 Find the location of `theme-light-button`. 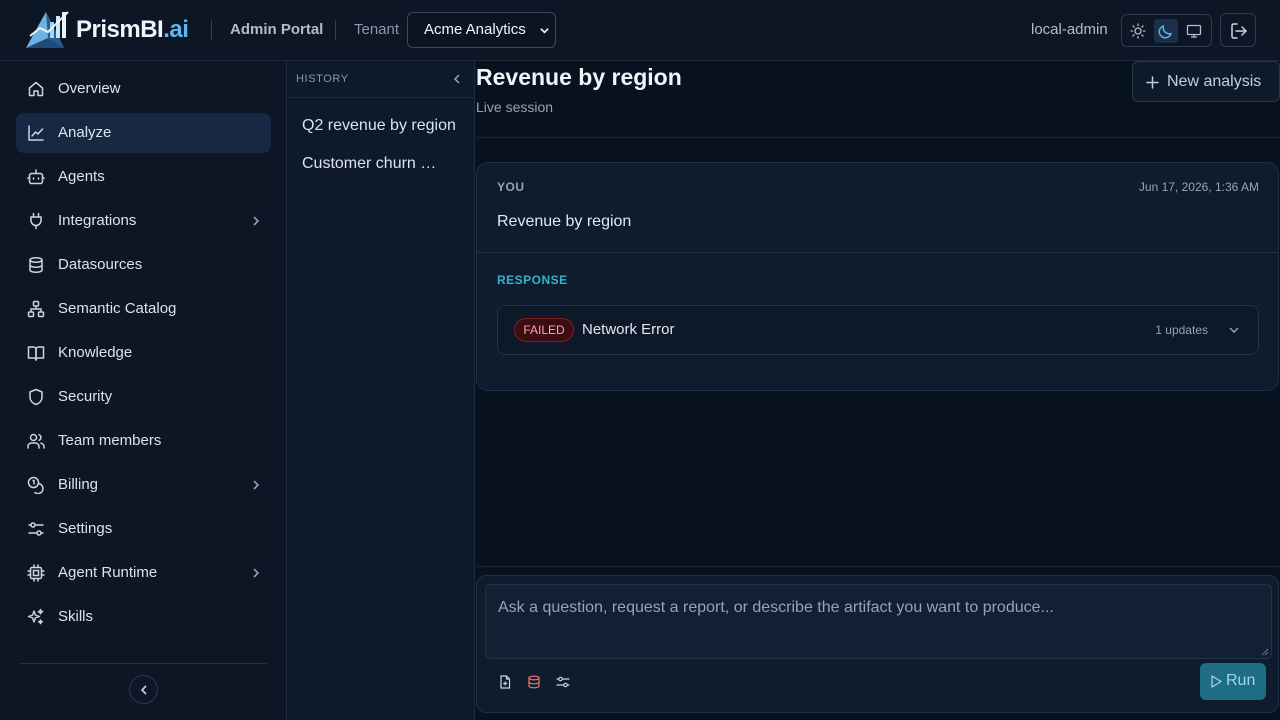

theme-light-button is located at coordinates (1138, 31).